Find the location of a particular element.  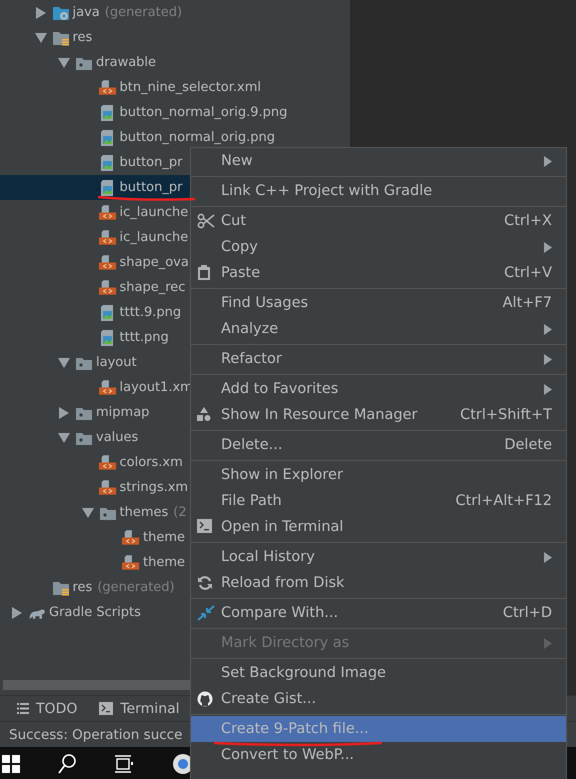

shortcut-label: Ctrl+D is located at coordinates (527, 613).